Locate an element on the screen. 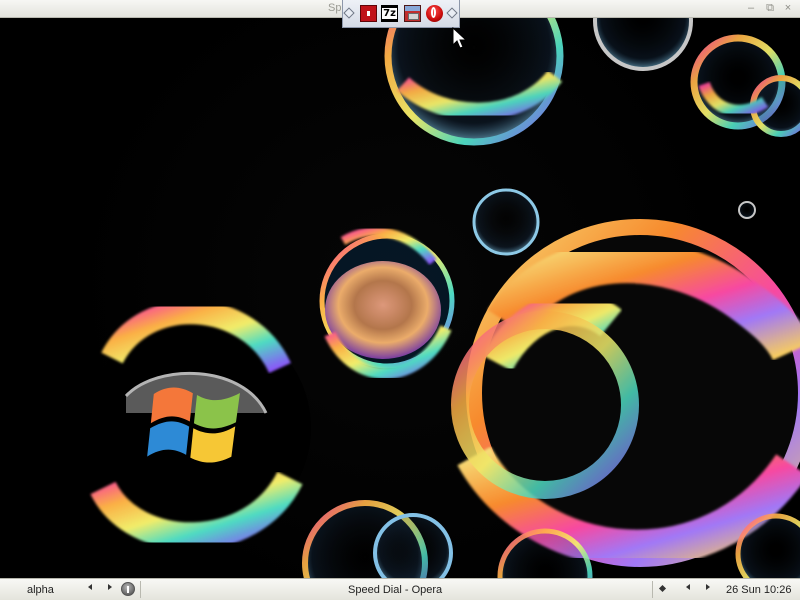  right-arrow-icon is located at coordinates (110, 587).